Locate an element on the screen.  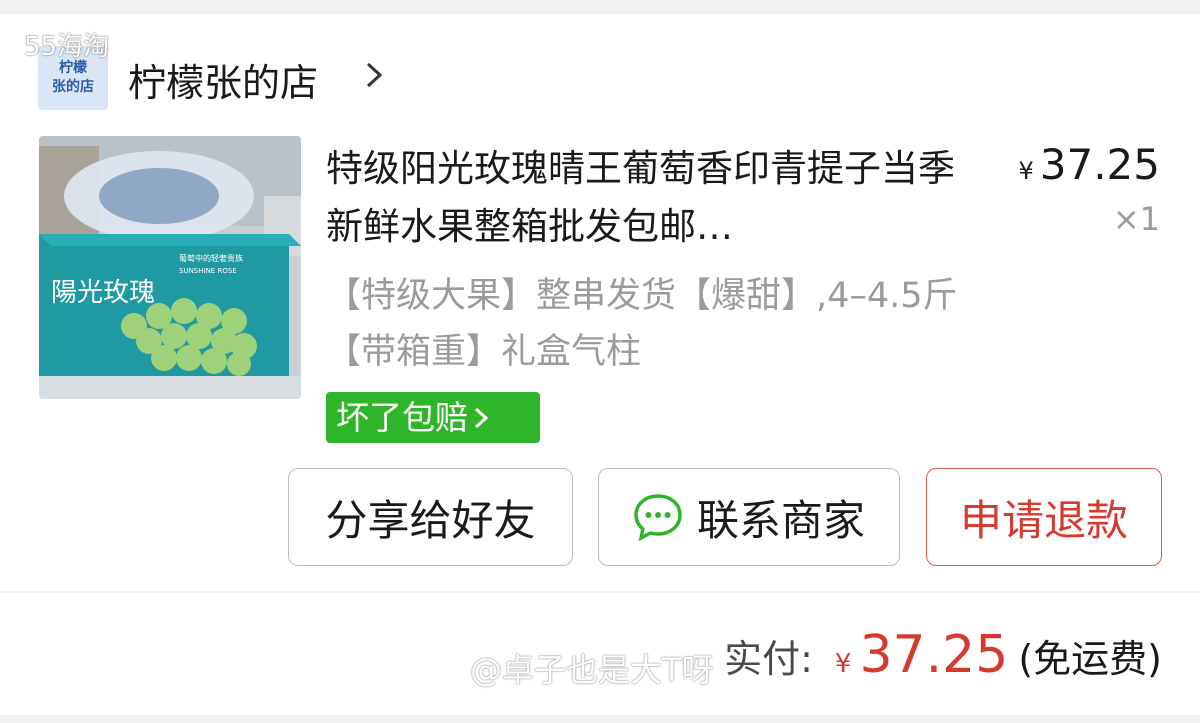
product-price: ¥37.25 is located at coordinates (1089, 164).